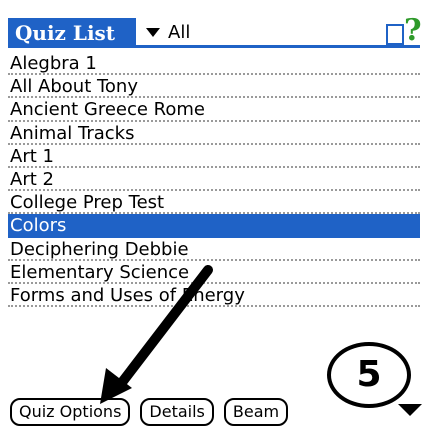 The image size is (430, 436). What do you see at coordinates (369, 375) in the screenshot?
I see `step-number-badge: 5` at bounding box center [369, 375].